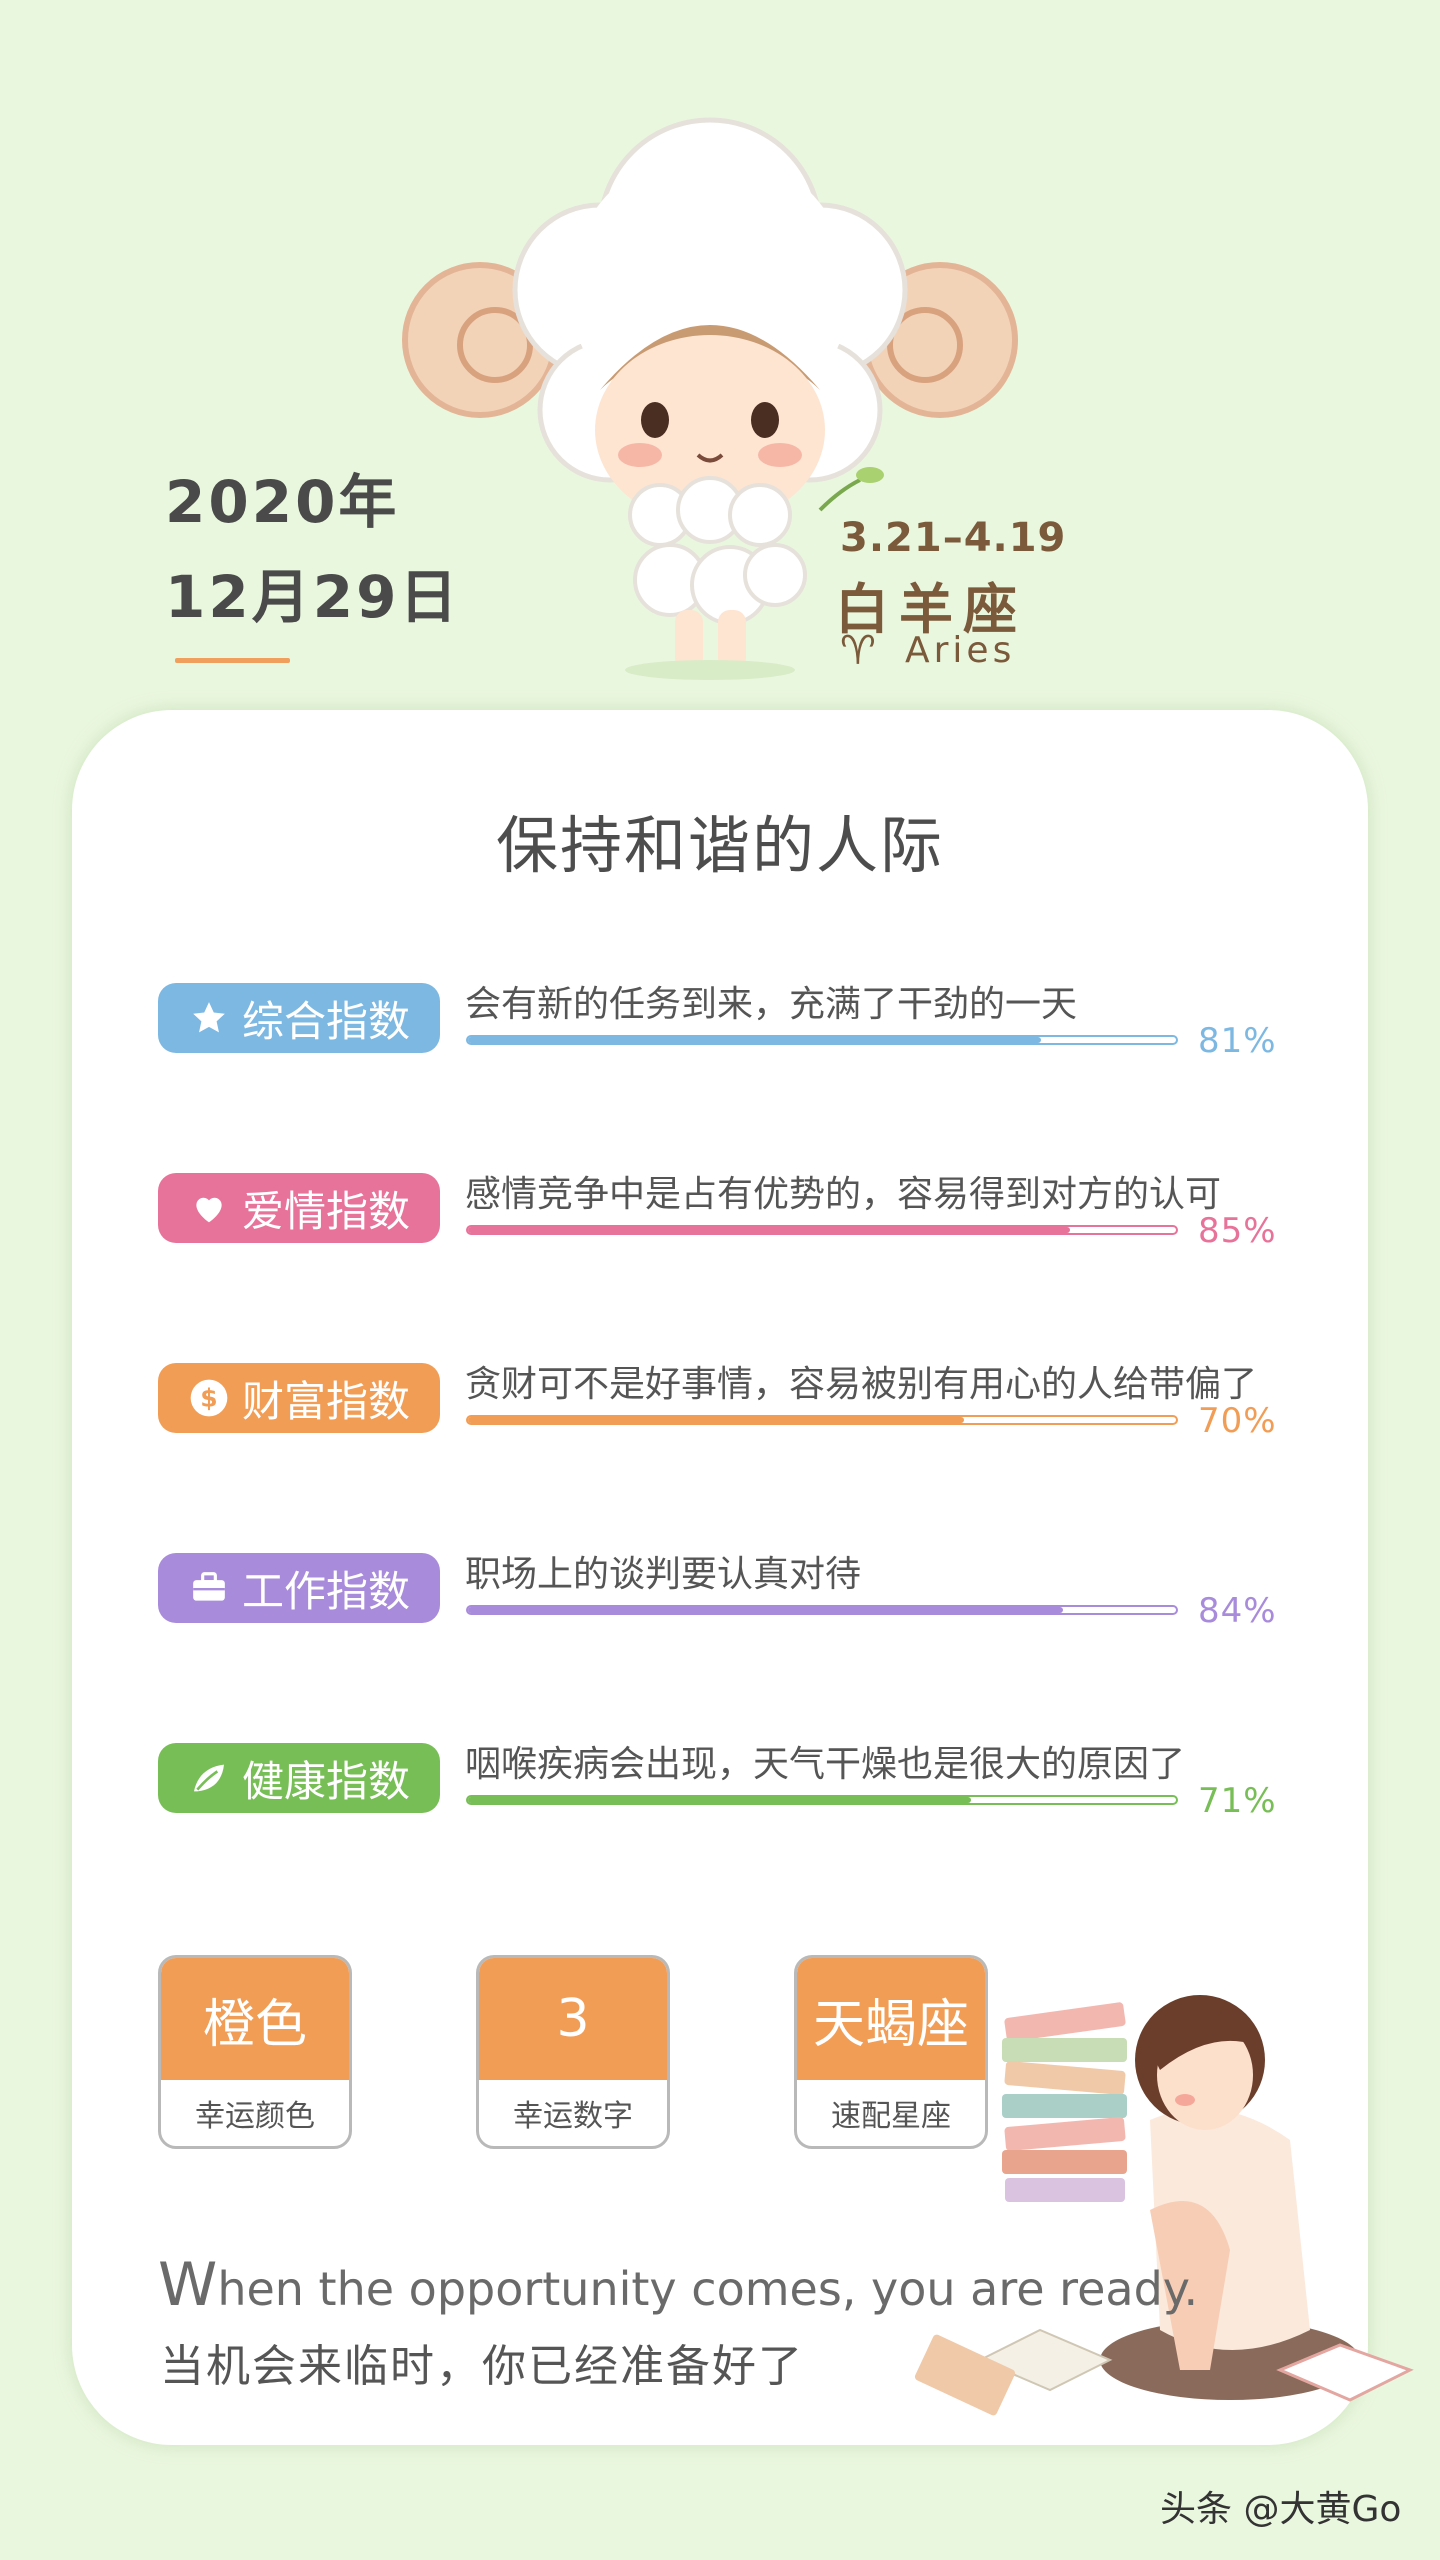 This screenshot has width=1440, height=2560. Describe the element at coordinates (209, 1018) in the screenshot. I see `star-icon` at that location.